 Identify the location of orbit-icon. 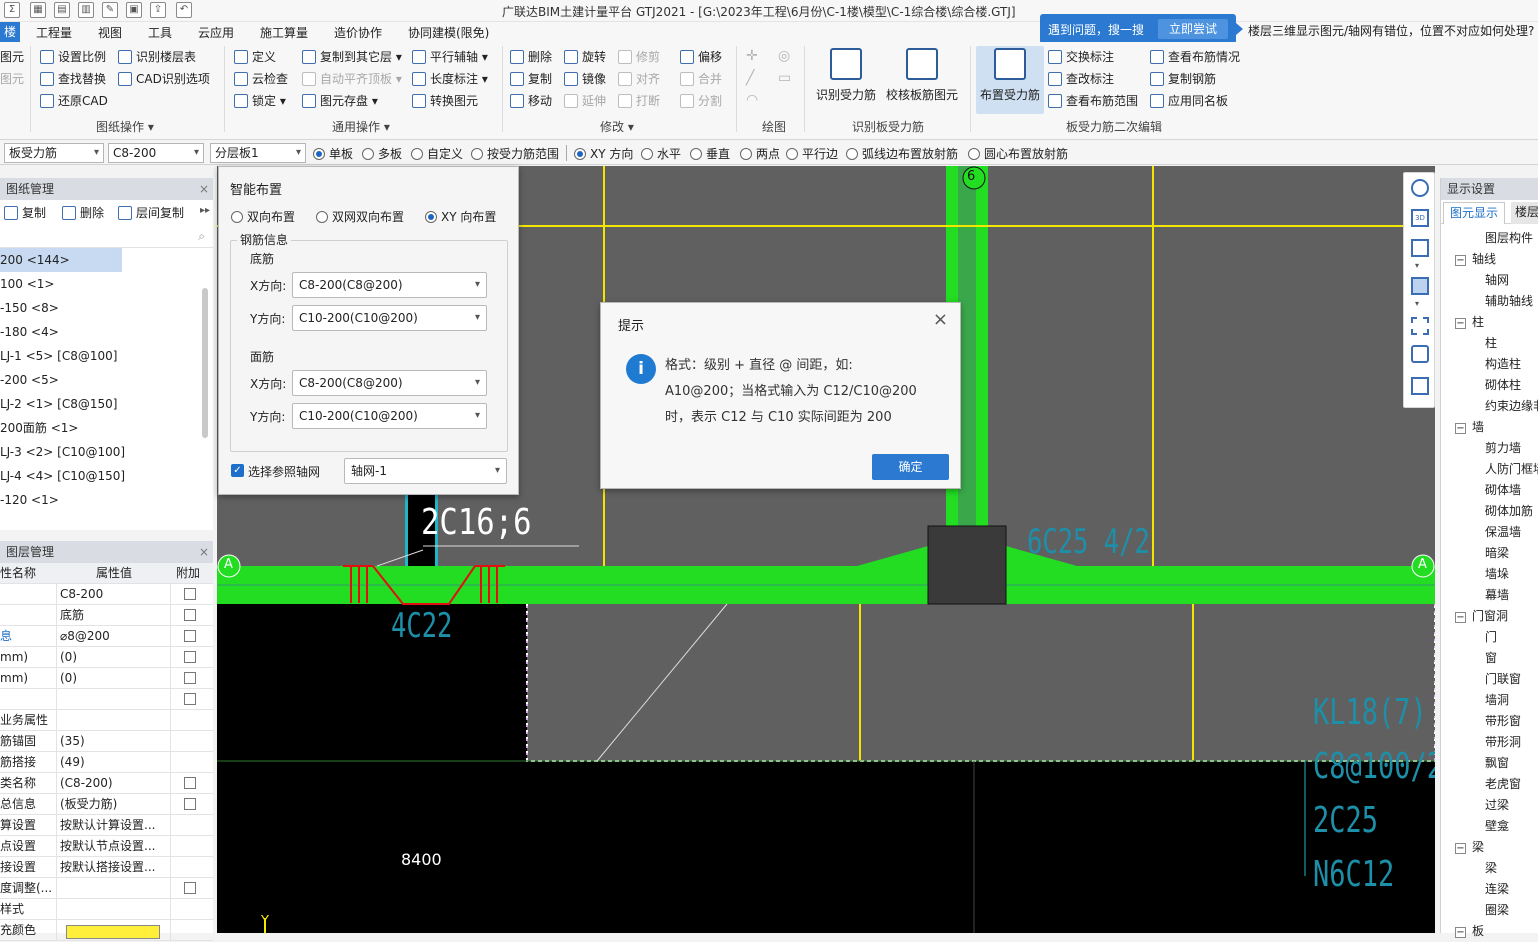
(1420, 188).